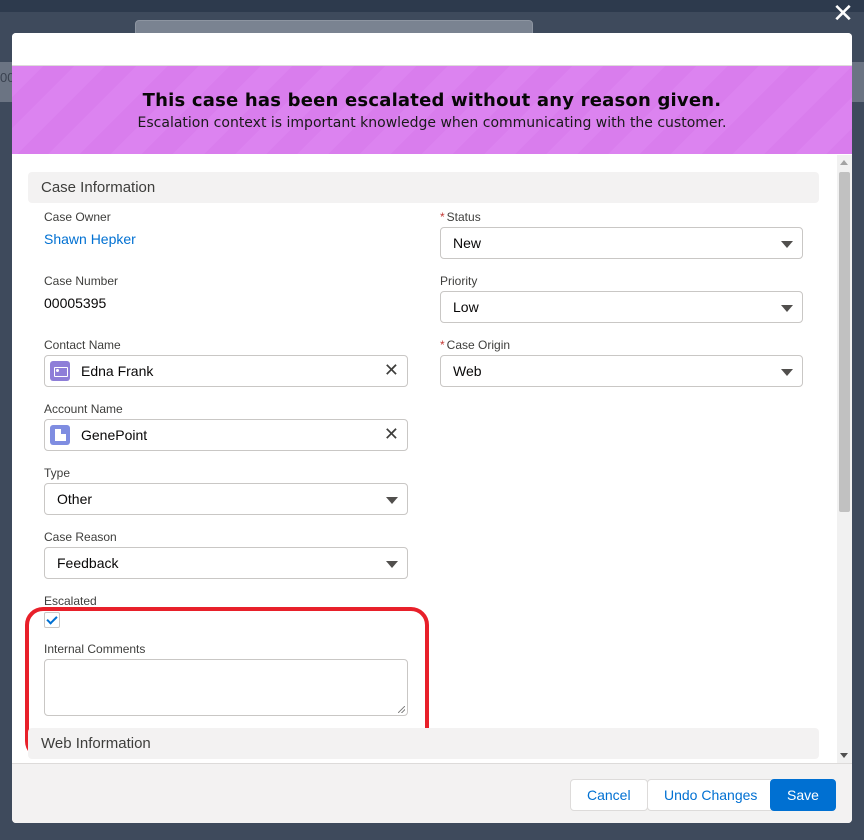 The height and width of the screenshot is (840, 864). What do you see at coordinates (467, 371) in the screenshot?
I see `case-origin-value: Web` at bounding box center [467, 371].